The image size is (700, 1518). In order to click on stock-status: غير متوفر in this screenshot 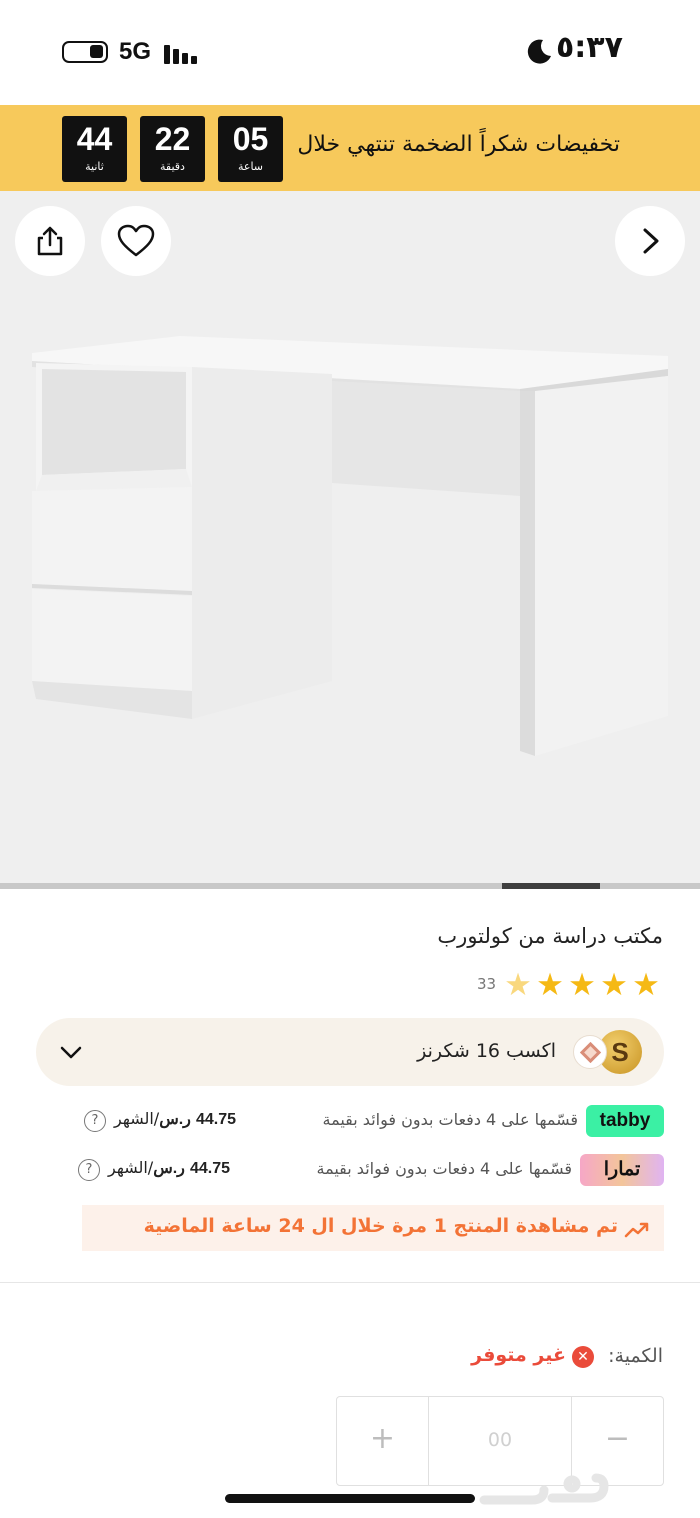, I will do `click(518, 1355)`.